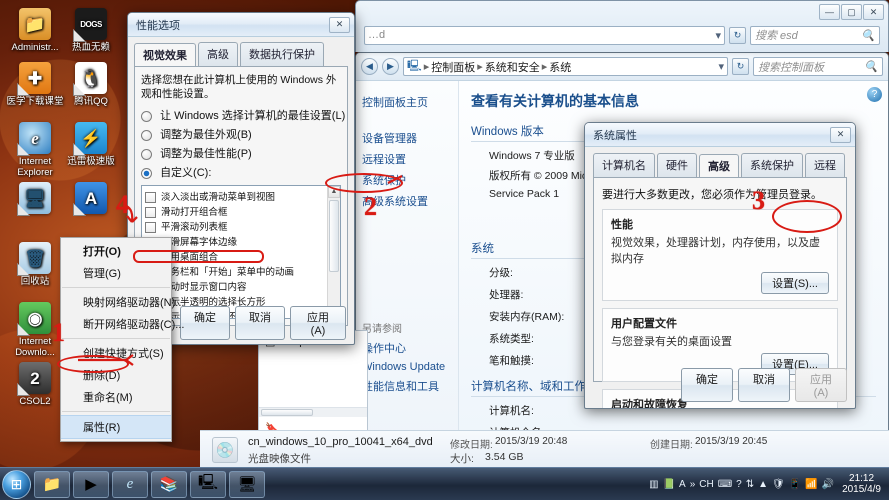  What do you see at coordinates (669, 484) in the screenshot?
I see `tray-icon-1: 📗` at bounding box center [669, 484].